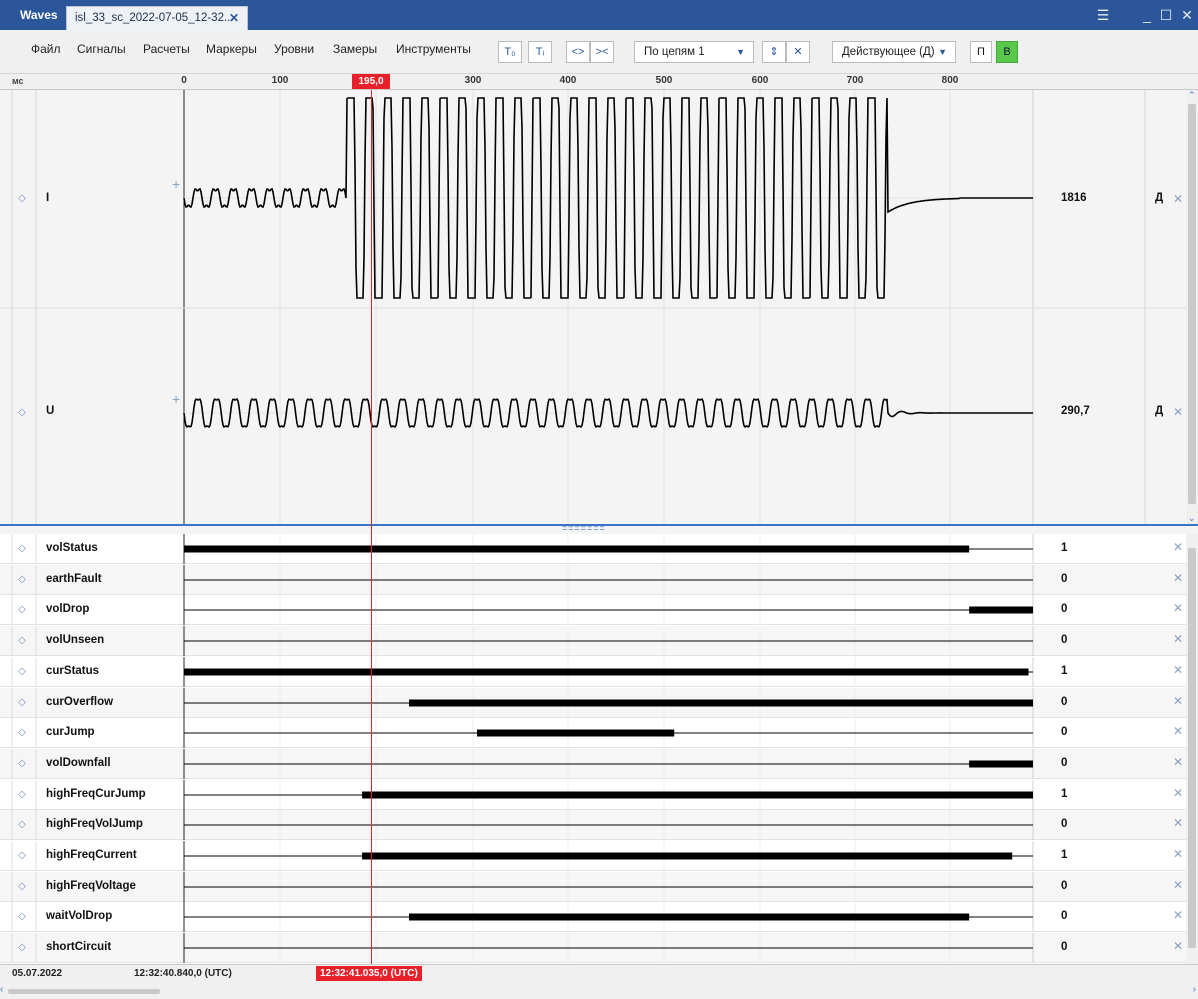 Image resolution: width=1198 pixels, height=999 pixels. Describe the element at coordinates (774, 52) in the screenshot. I see `sort-icon: ⇕` at that location.